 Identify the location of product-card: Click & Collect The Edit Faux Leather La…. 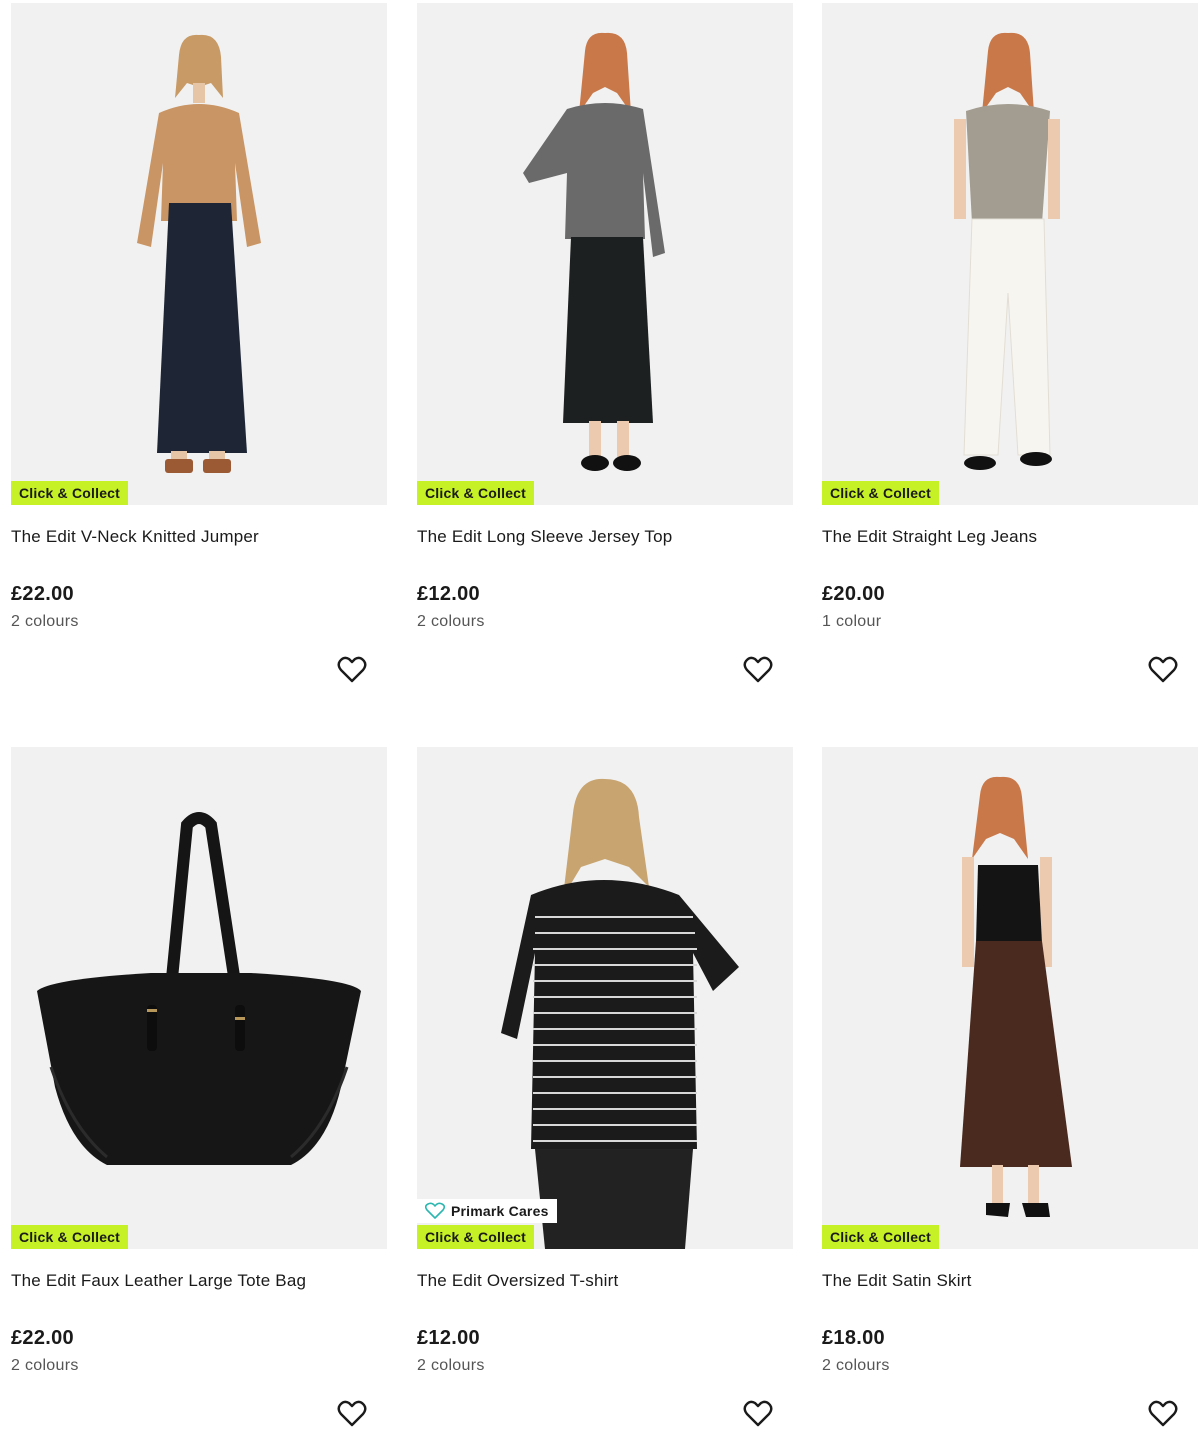
(199, 1089).